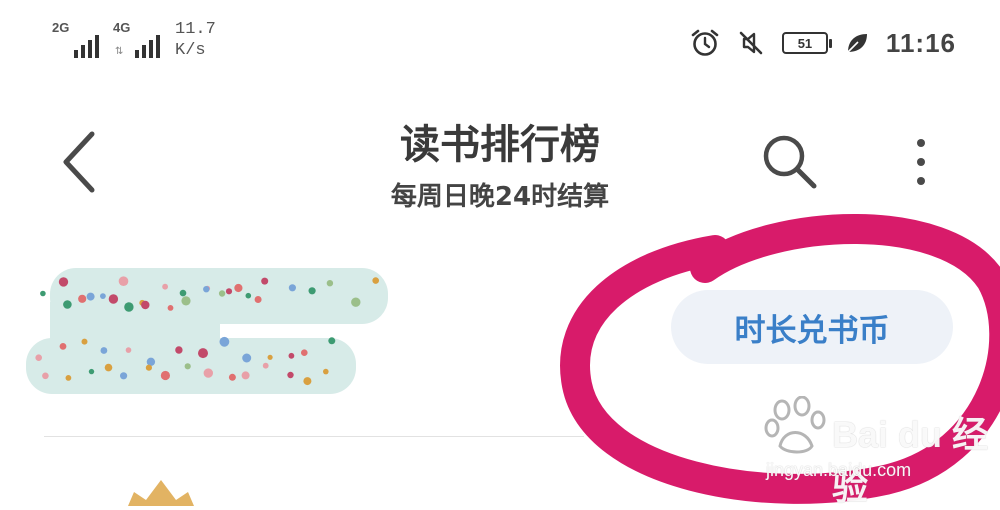 This screenshot has height=510, width=1000. Describe the element at coordinates (61, 27) in the screenshot. I see `sim1-network-label: 2G` at that location.